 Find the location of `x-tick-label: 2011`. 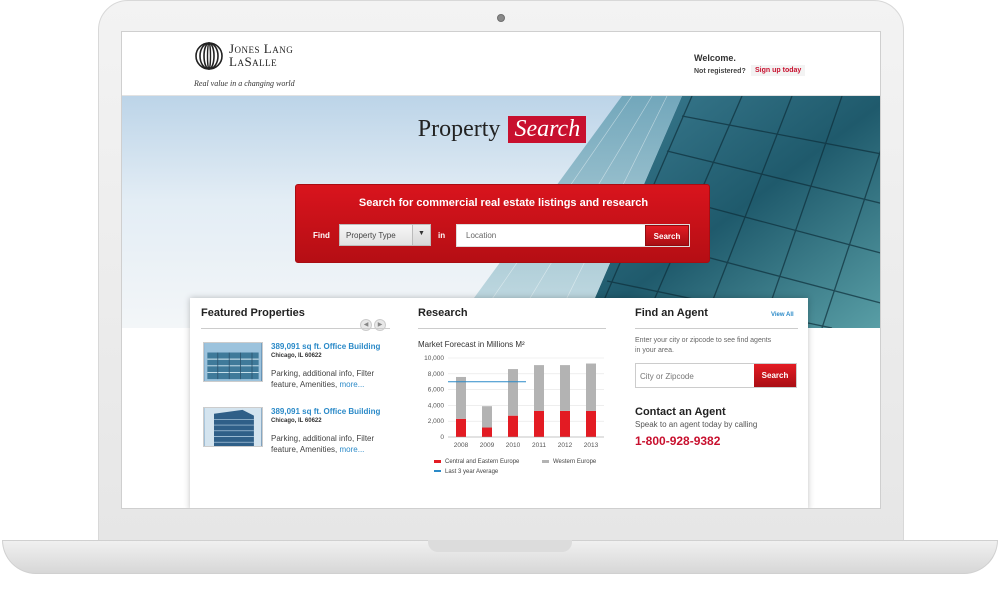

x-tick-label: 2011 is located at coordinates (539, 445).